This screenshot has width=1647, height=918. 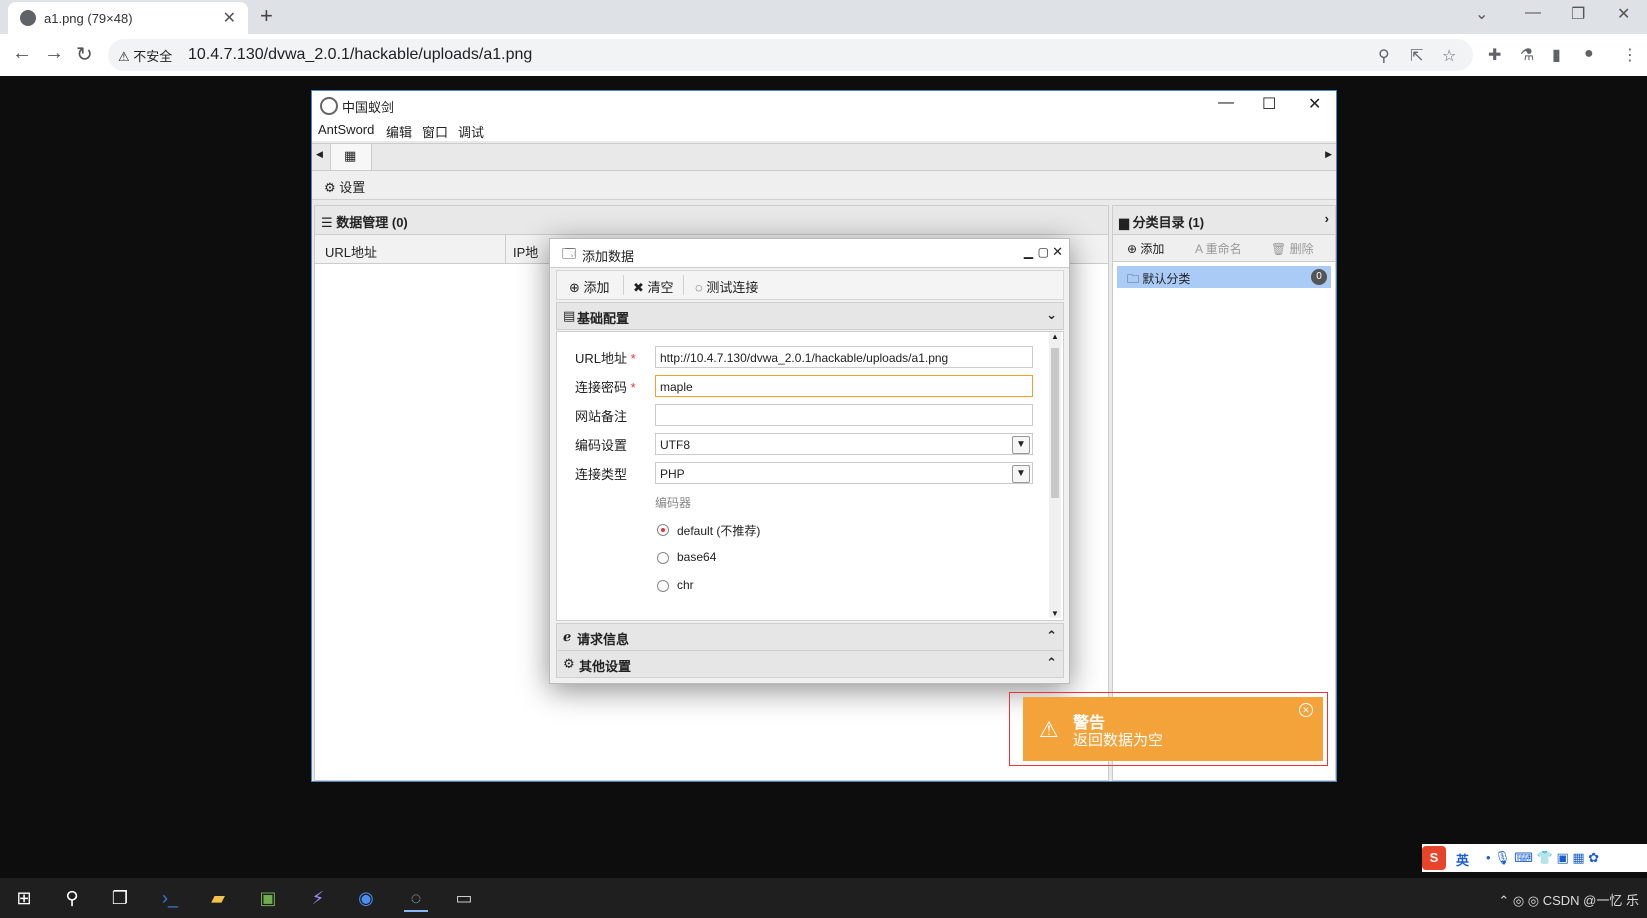 What do you see at coordinates (685, 585) in the screenshot?
I see `encoder-option-chr: chr` at bounding box center [685, 585].